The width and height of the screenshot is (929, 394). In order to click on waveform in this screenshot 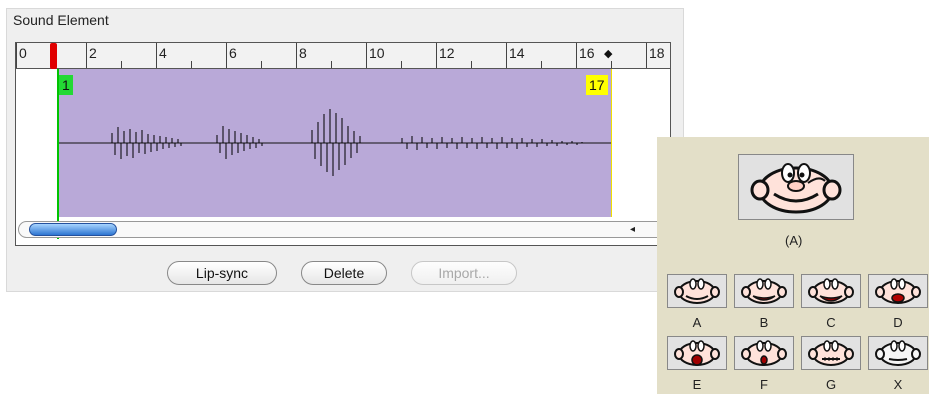, I will do `click(334, 142)`.